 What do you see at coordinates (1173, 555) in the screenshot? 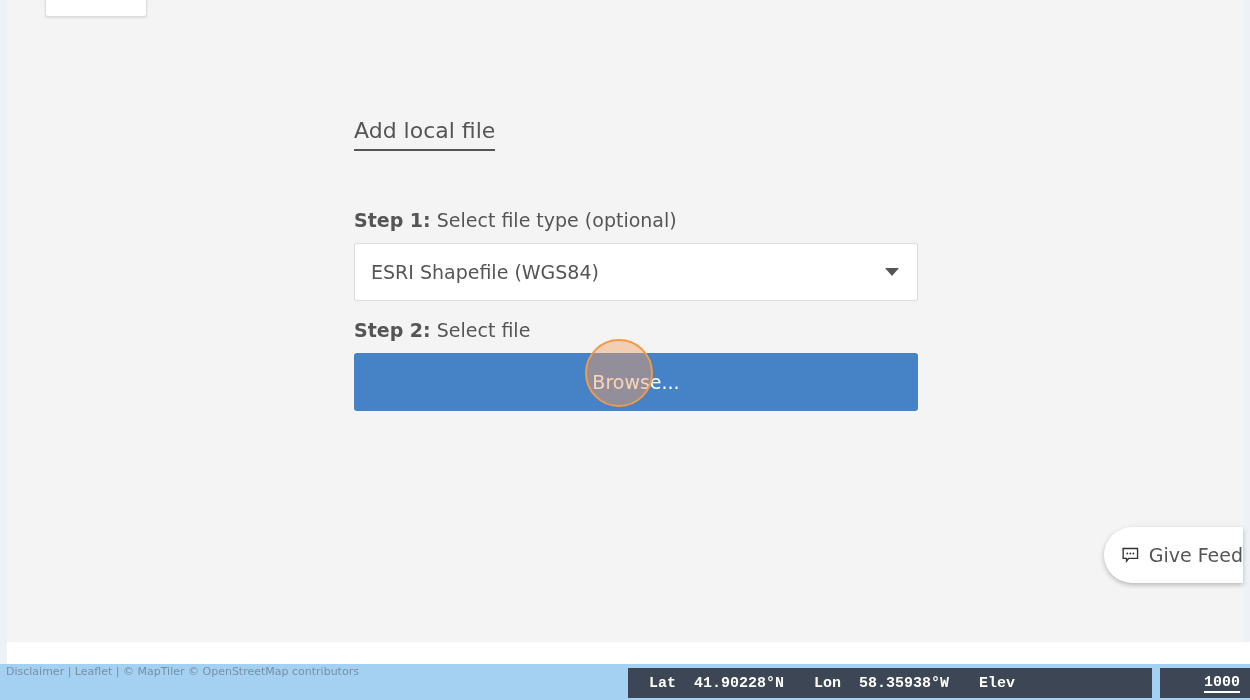
I see `feedback-button: Give Feed` at bounding box center [1173, 555].